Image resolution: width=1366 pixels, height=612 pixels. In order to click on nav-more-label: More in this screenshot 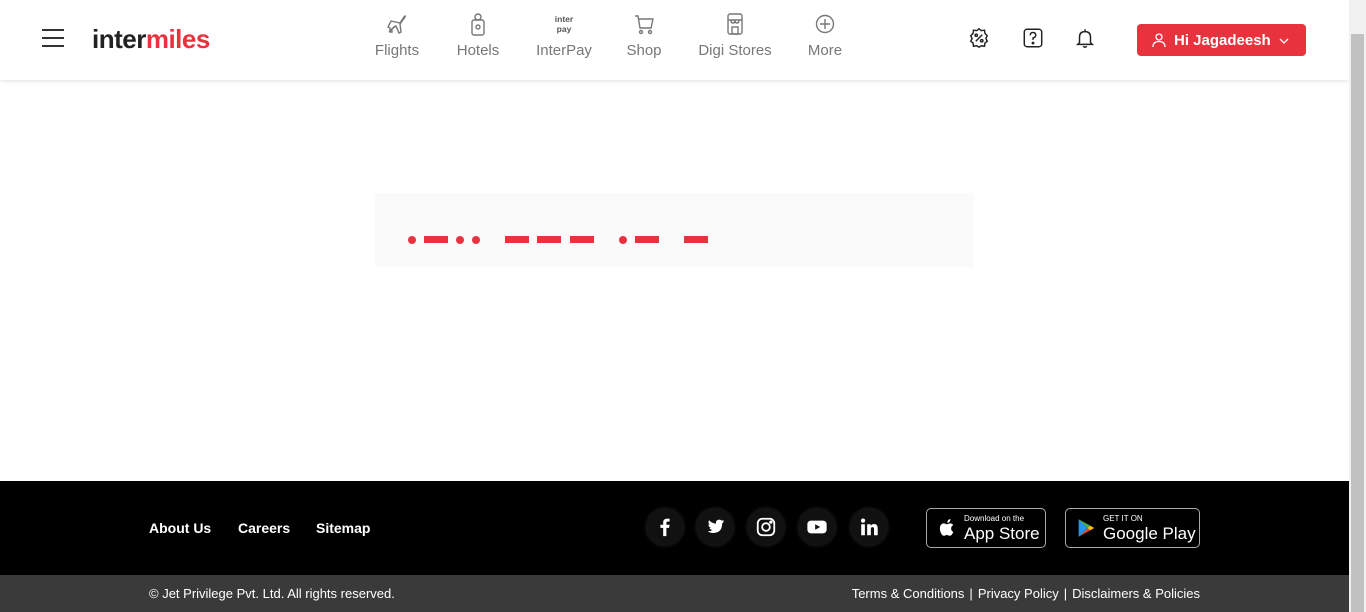, I will do `click(825, 50)`.